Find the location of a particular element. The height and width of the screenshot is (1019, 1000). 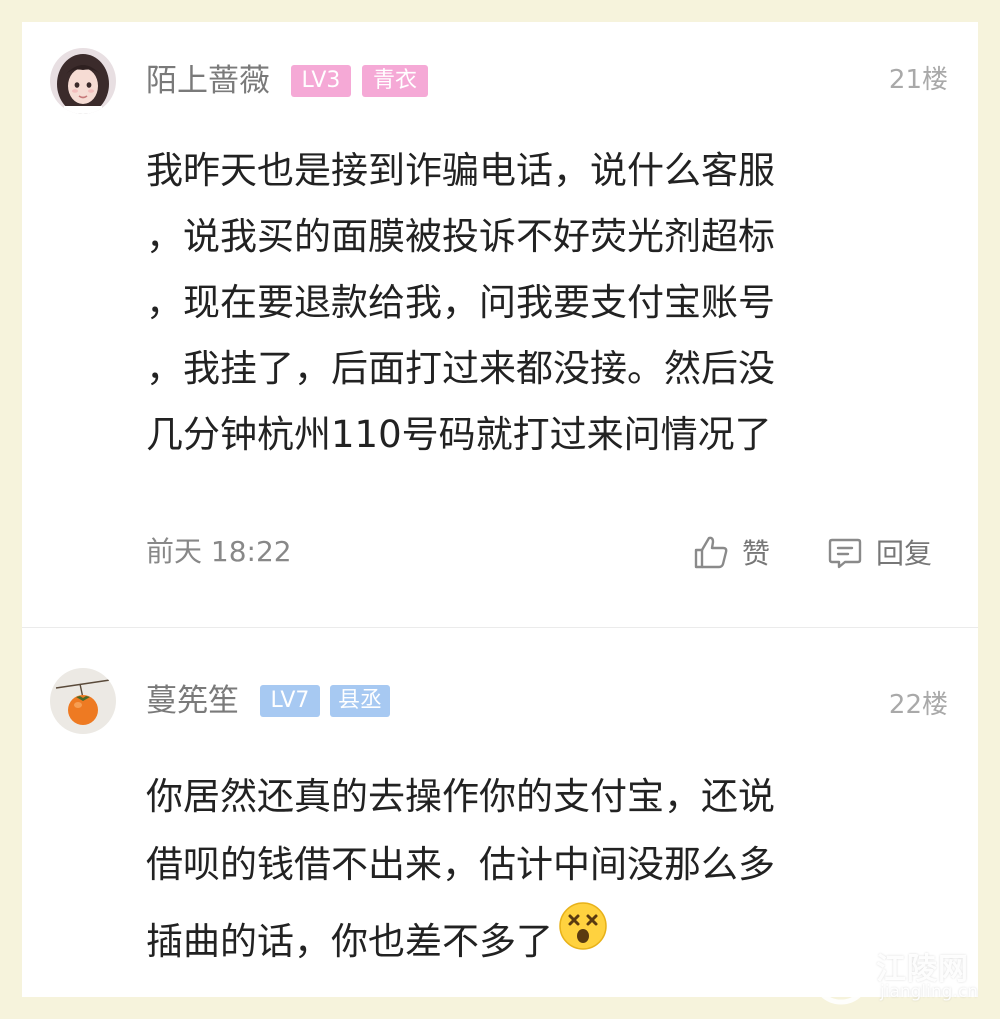

watermark: 江陵网 jiangling.cn is located at coordinates (898, 975).